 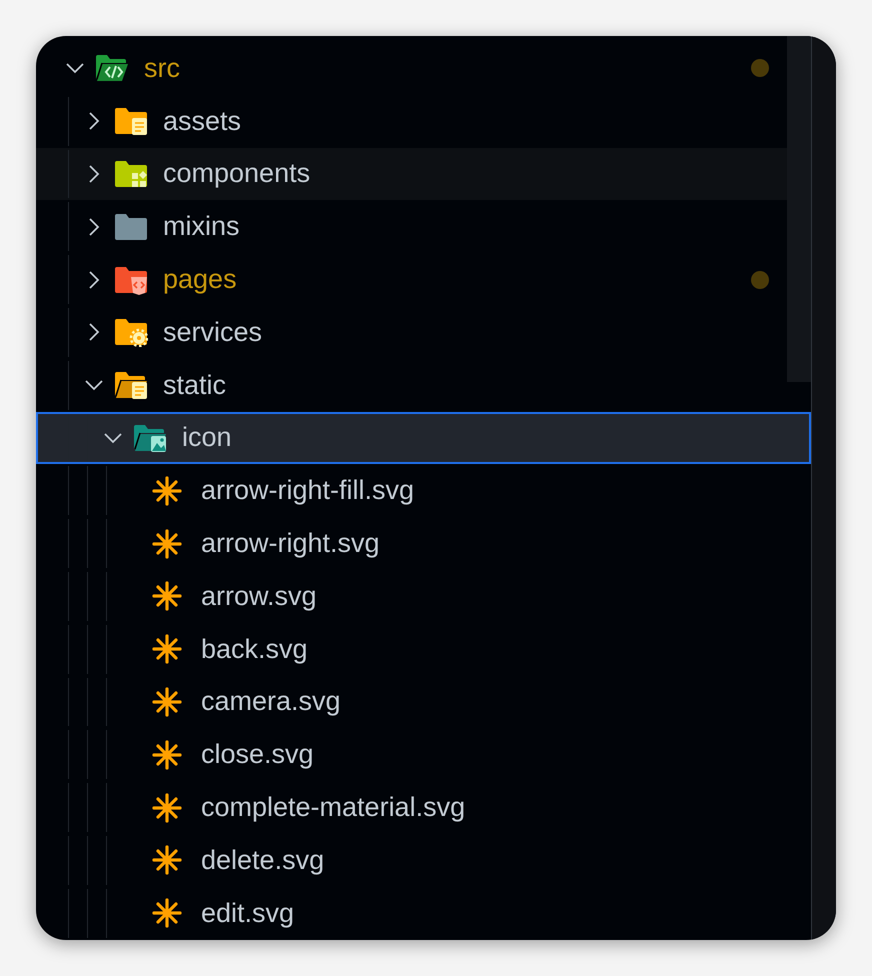 I want to click on item-label: src, so click(x=162, y=68).